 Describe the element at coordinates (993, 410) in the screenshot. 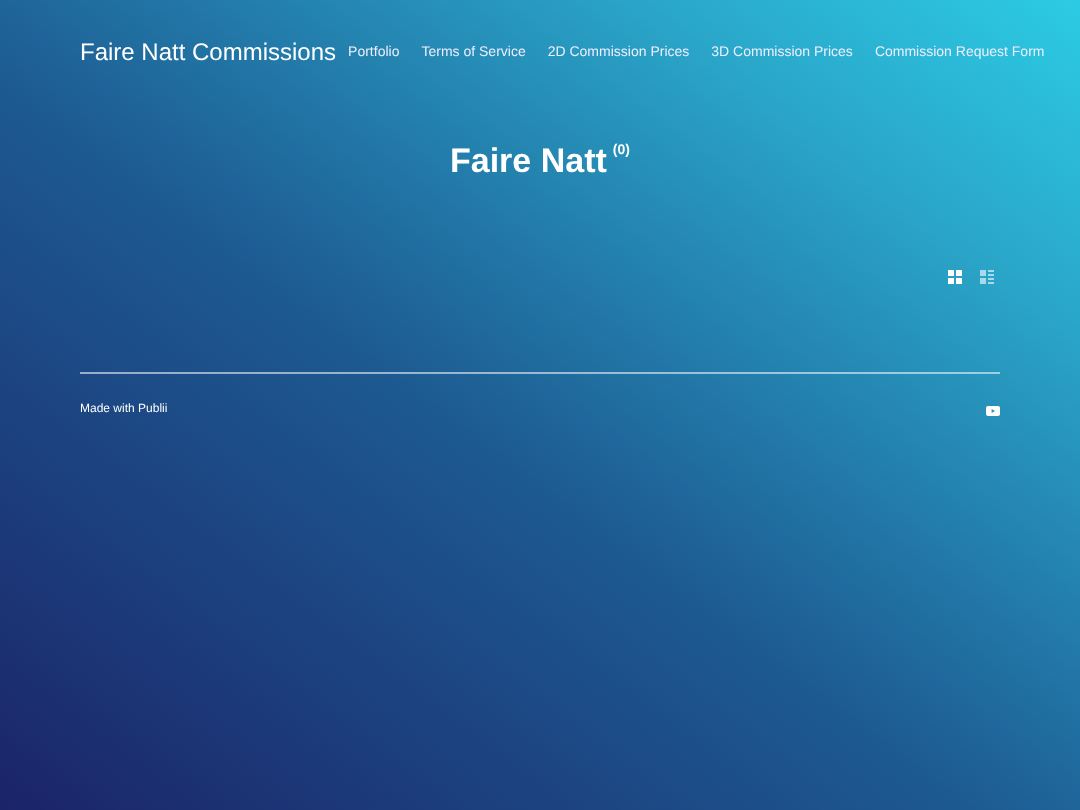

I see `video-play-icon` at that location.